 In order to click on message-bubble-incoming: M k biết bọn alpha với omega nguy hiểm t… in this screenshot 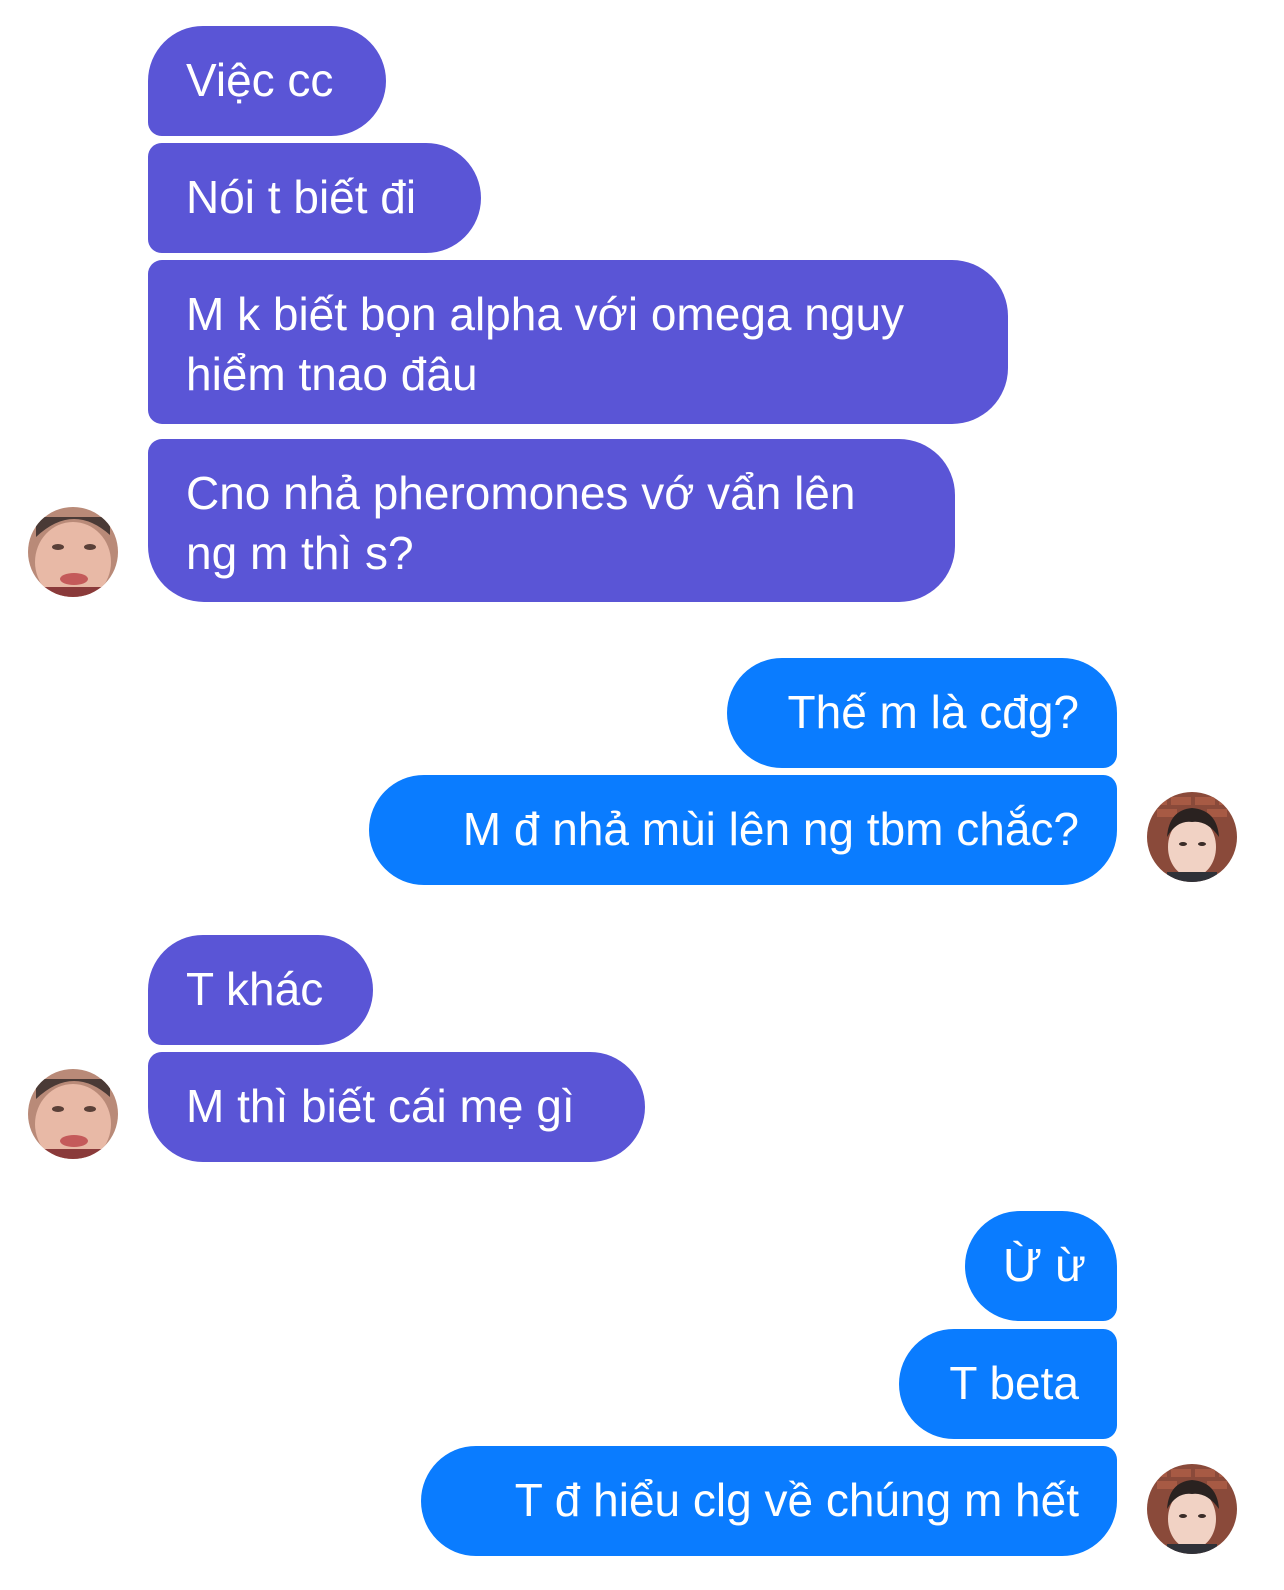, I will do `click(578, 342)`.